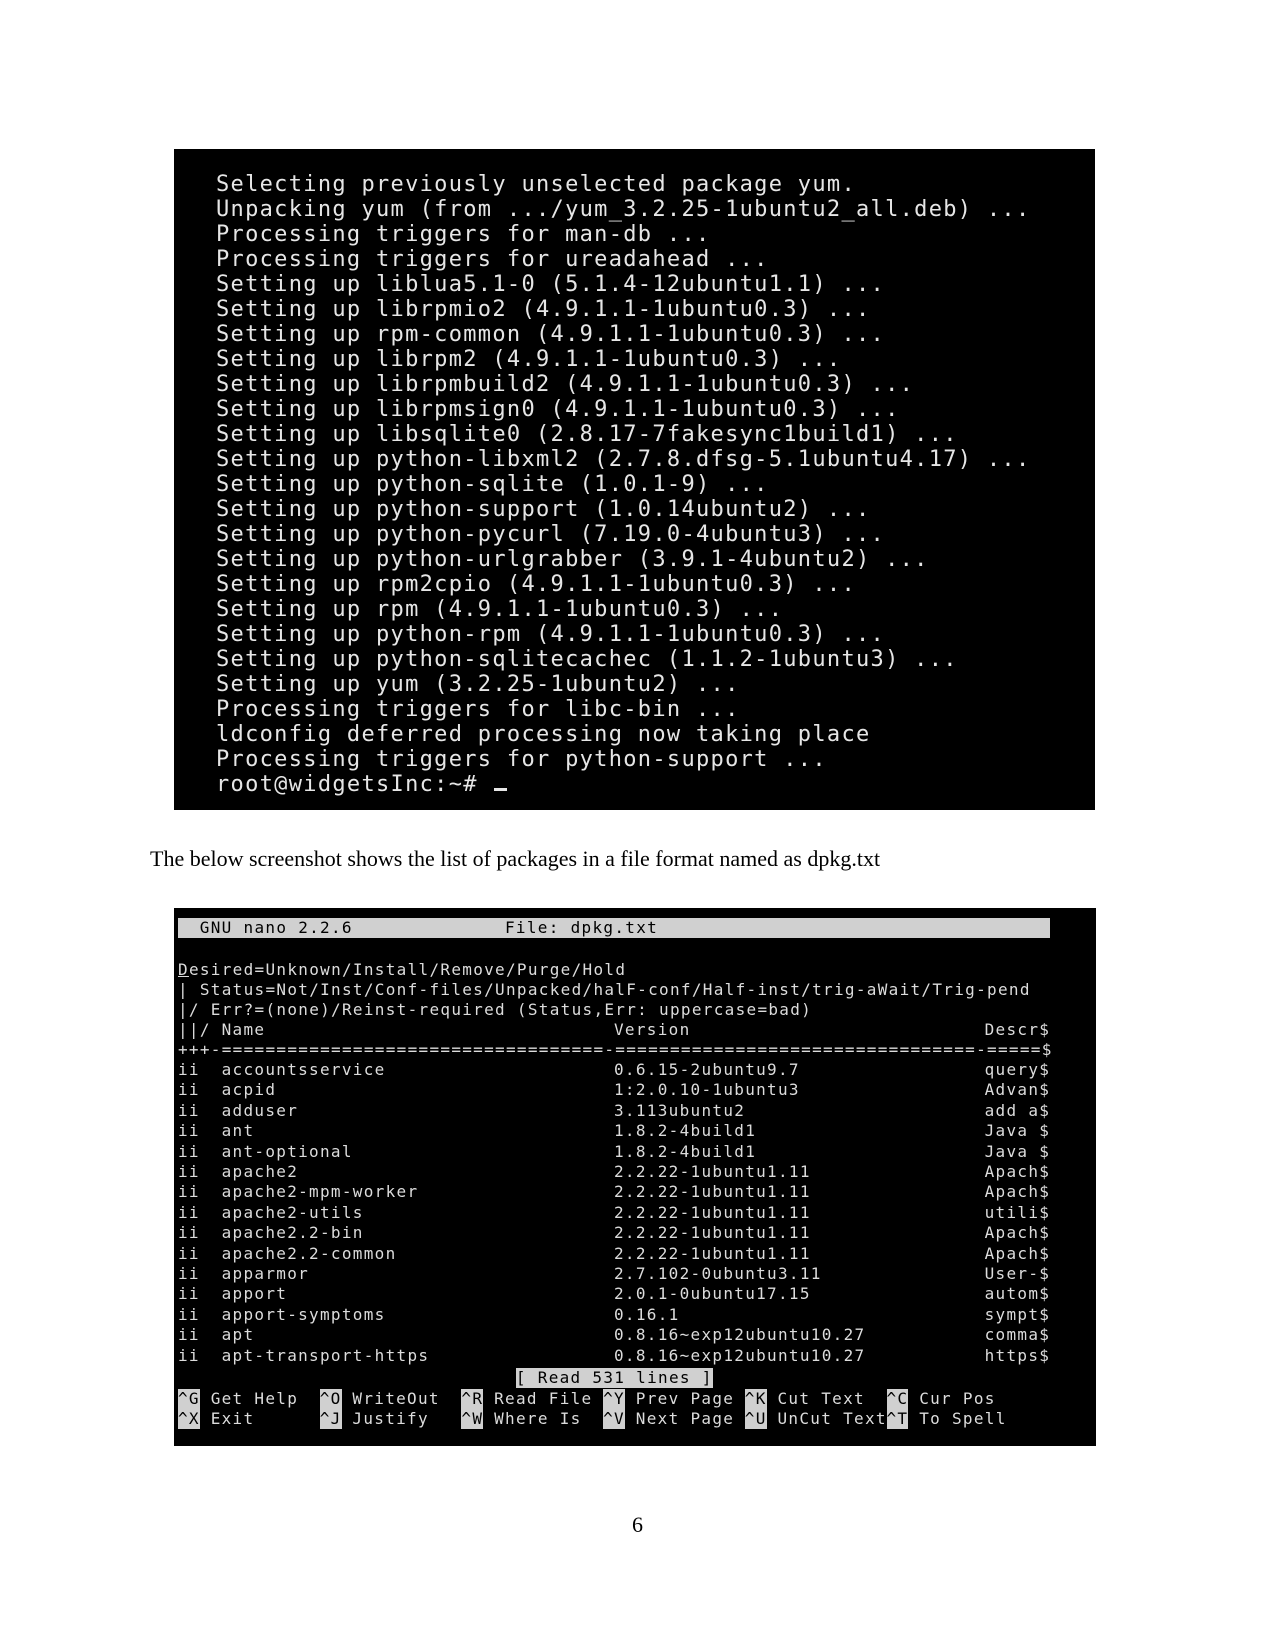 The width and height of the screenshot is (1275, 1651). I want to click on shortcut-key: ^G, so click(189, 1399).